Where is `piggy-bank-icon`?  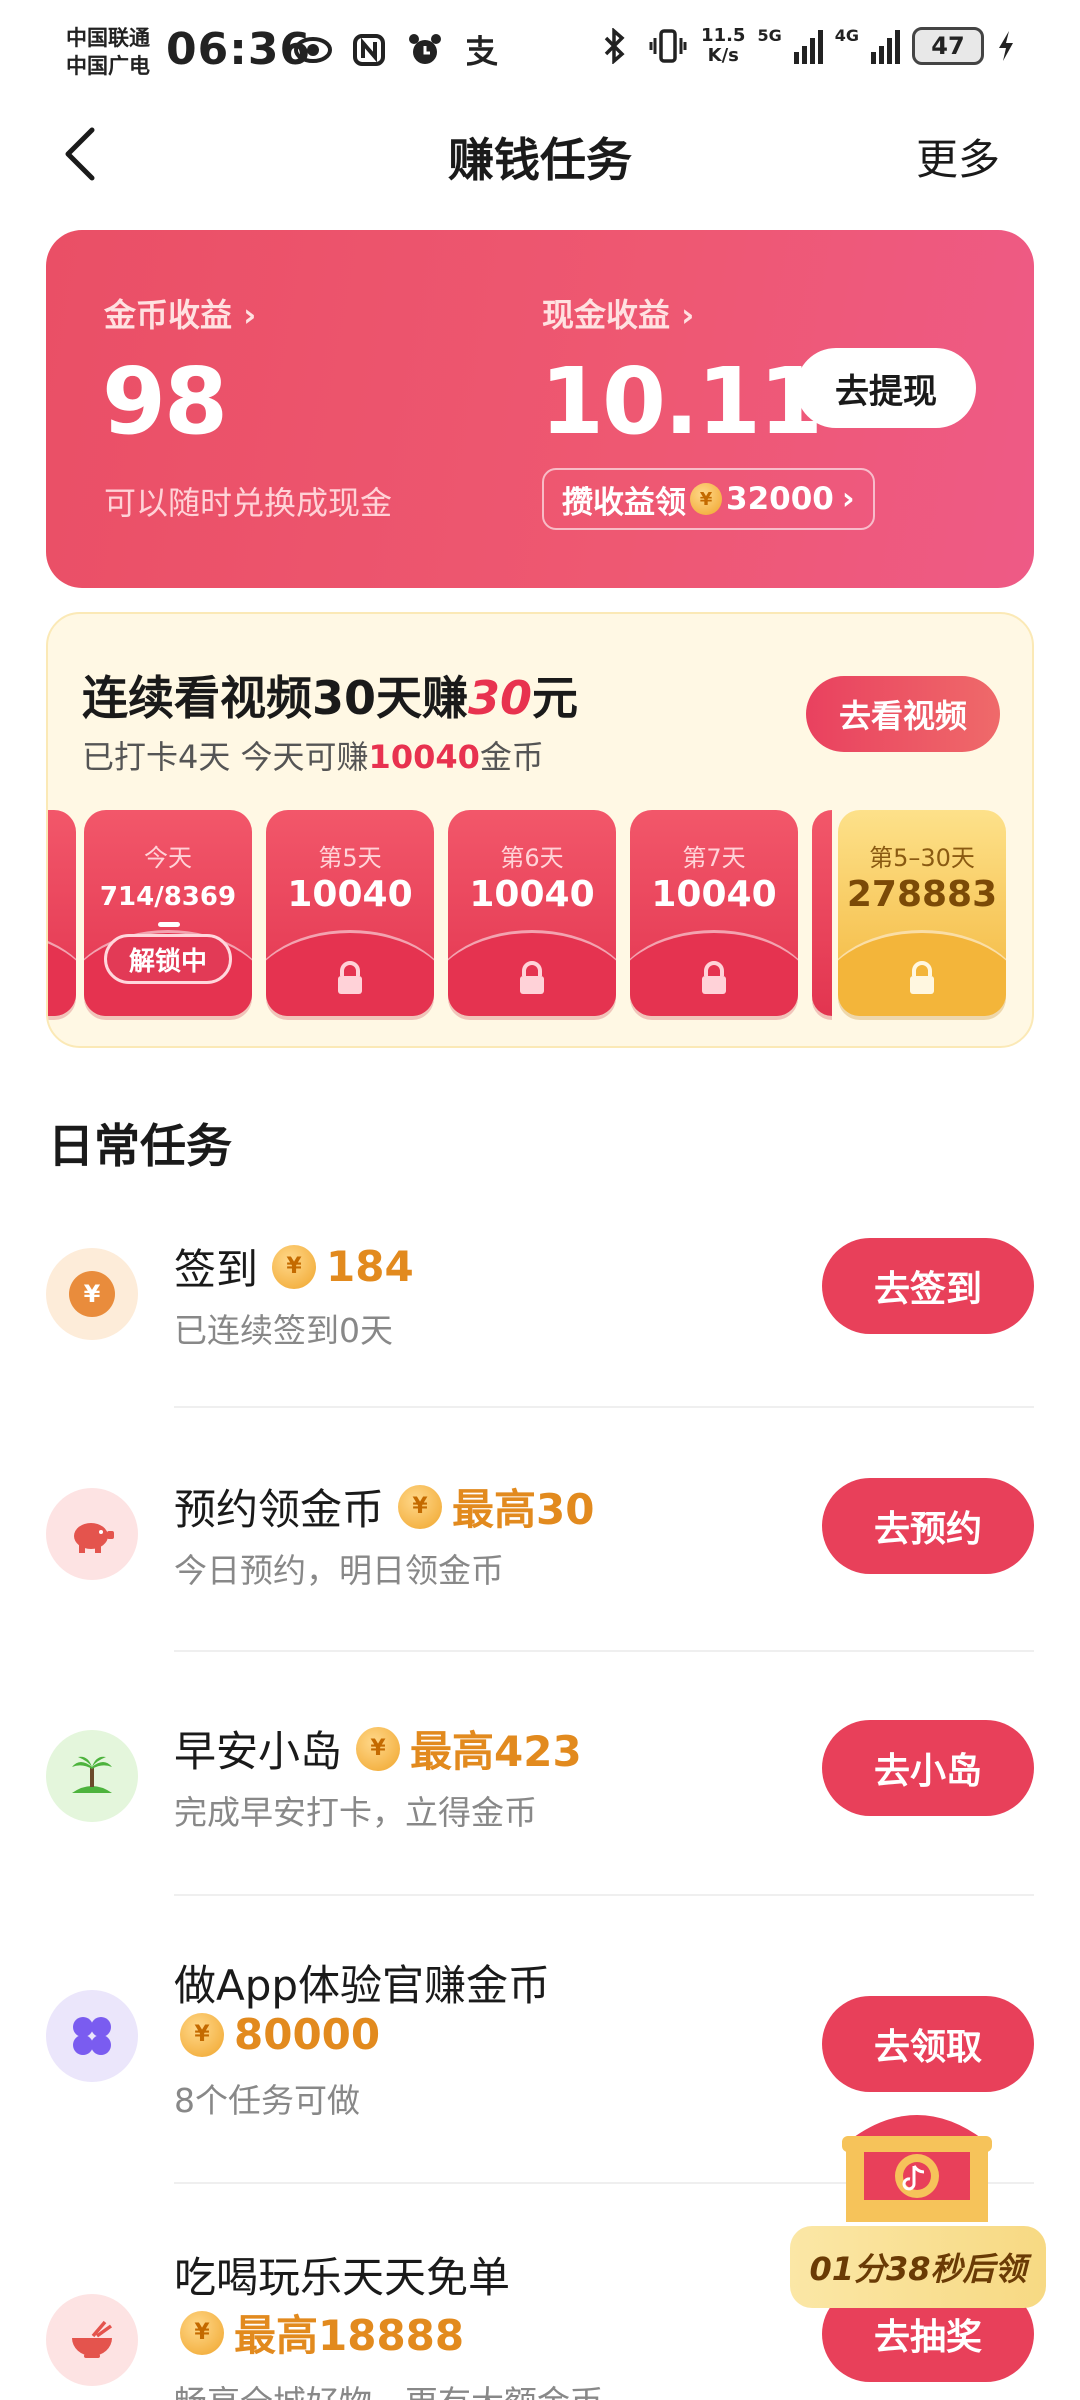
piggy-bank-icon is located at coordinates (92, 1534).